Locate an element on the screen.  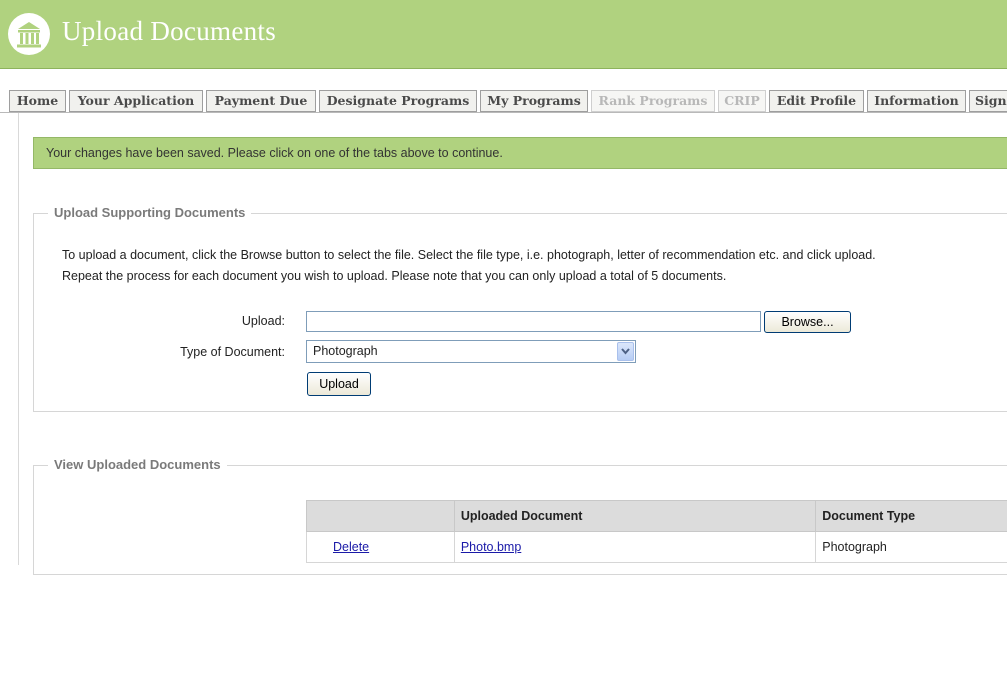
tab-home: Home is located at coordinates (37, 101).